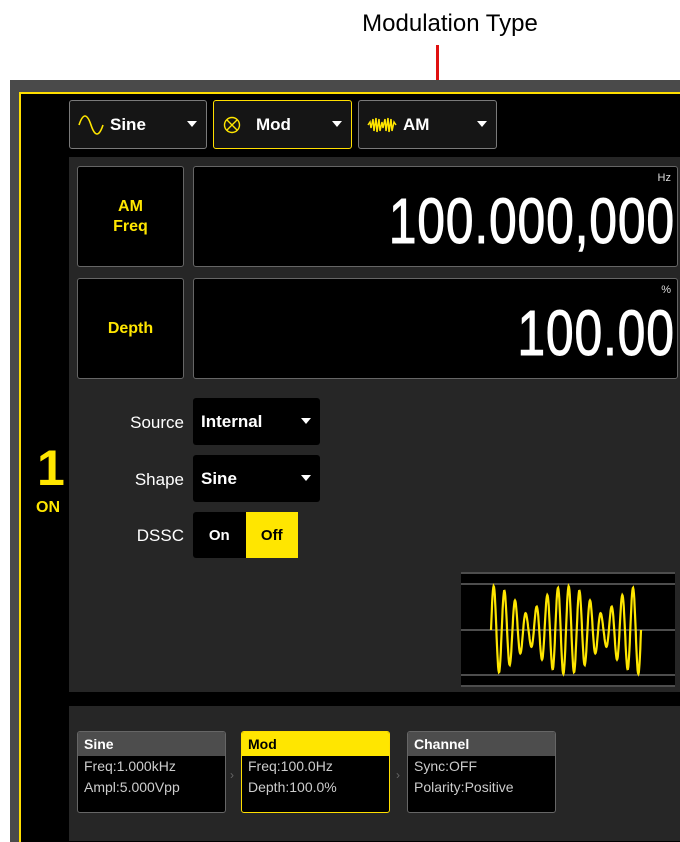  Describe the element at coordinates (481, 772) in the screenshot. I see `summary-card-channel: Channel Sync:OFF Polarity:Positive` at that location.